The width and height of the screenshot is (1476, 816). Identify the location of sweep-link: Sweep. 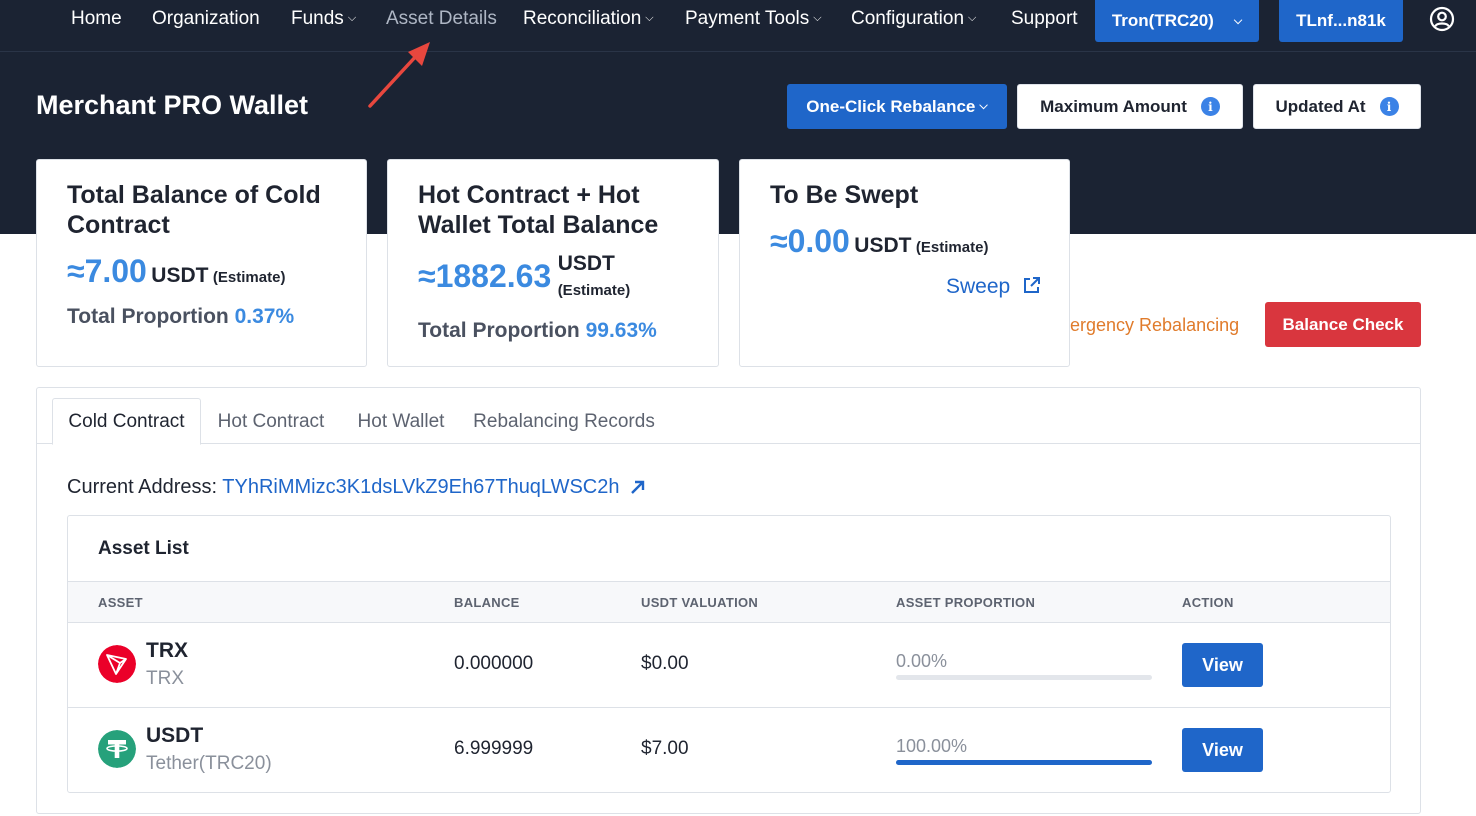
(994, 287).